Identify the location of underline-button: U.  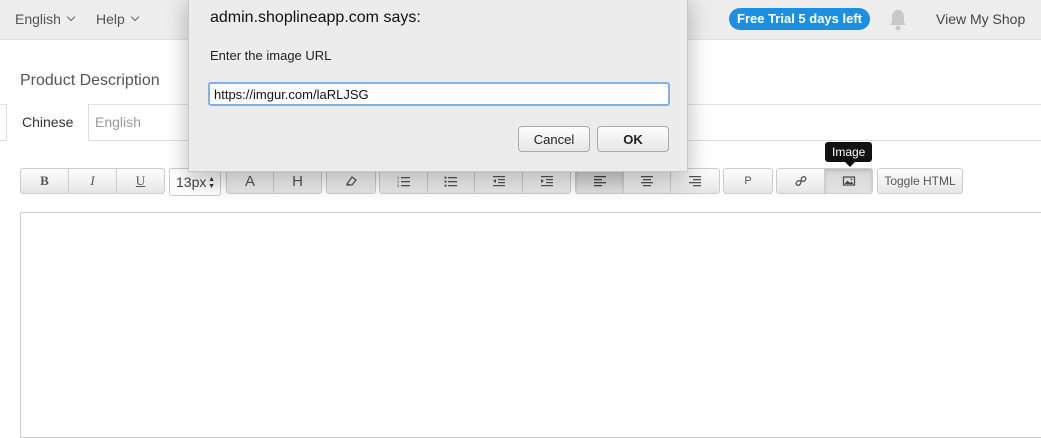
(140, 181).